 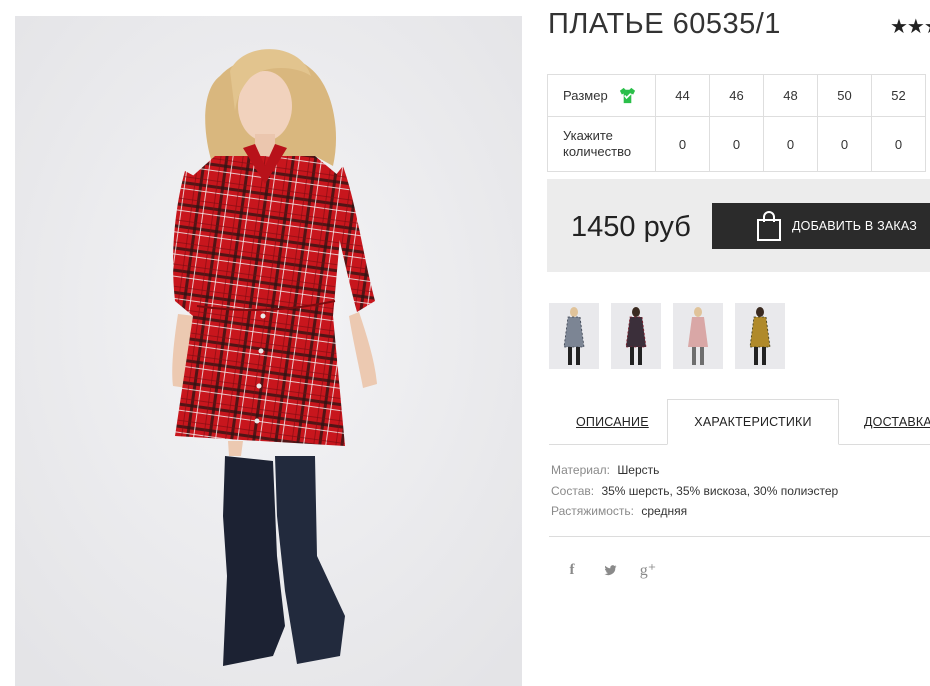 What do you see at coordinates (694, 511) in the screenshot?
I see `spec-stretch: Растяжимость: средняя` at bounding box center [694, 511].